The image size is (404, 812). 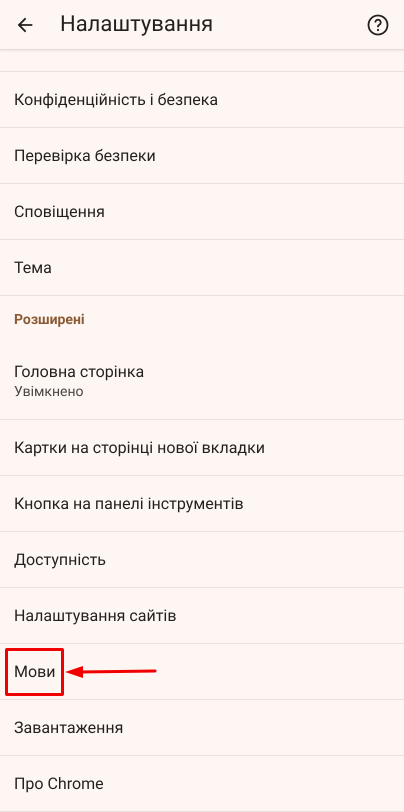 I want to click on settings-item: Сповіщення, so click(x=202, y=212).